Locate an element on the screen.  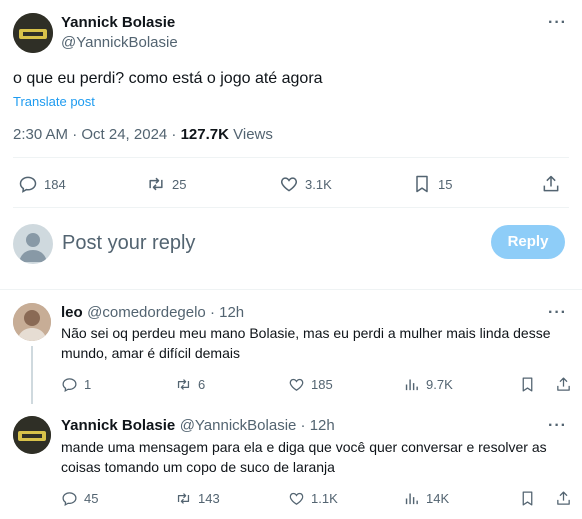
reply-action: 45 is located at coordinates (79, 498).